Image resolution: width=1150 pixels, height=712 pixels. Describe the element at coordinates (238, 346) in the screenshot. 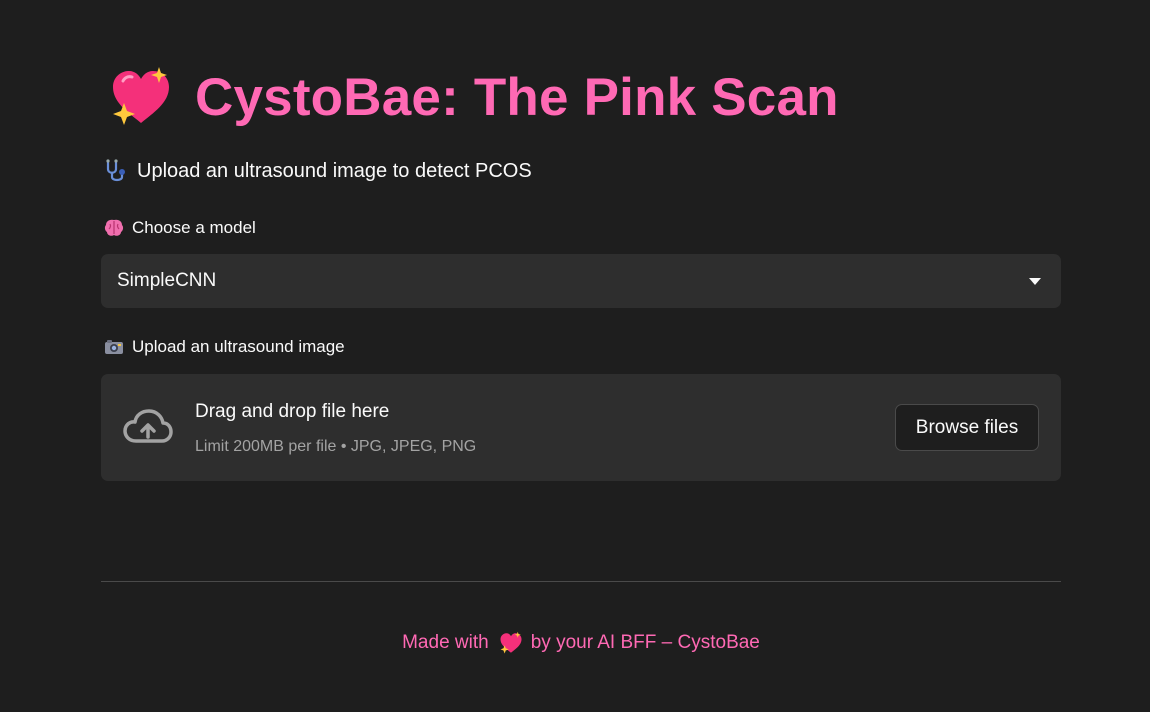

I see `uploader-label: Upload an ultrasound image` at that location.